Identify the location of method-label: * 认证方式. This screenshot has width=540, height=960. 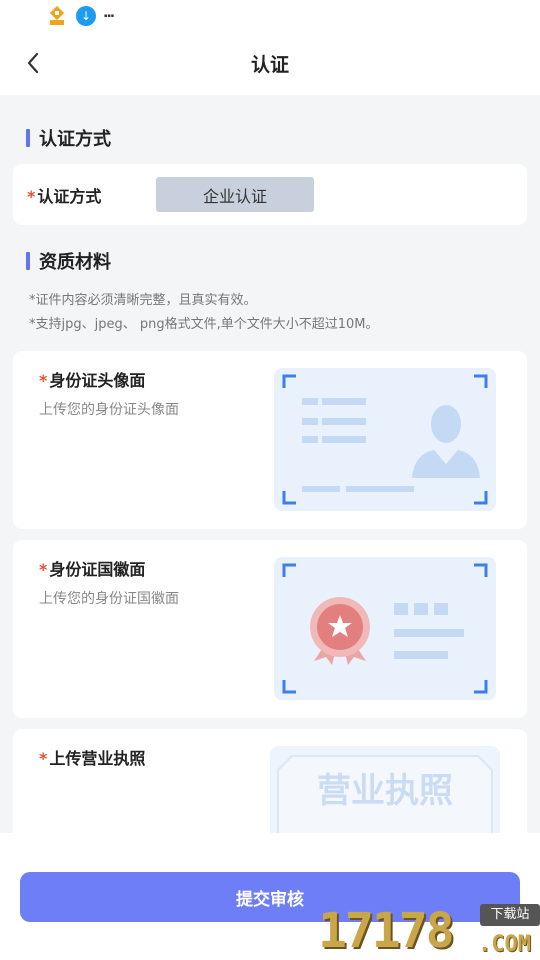
(64, 195).